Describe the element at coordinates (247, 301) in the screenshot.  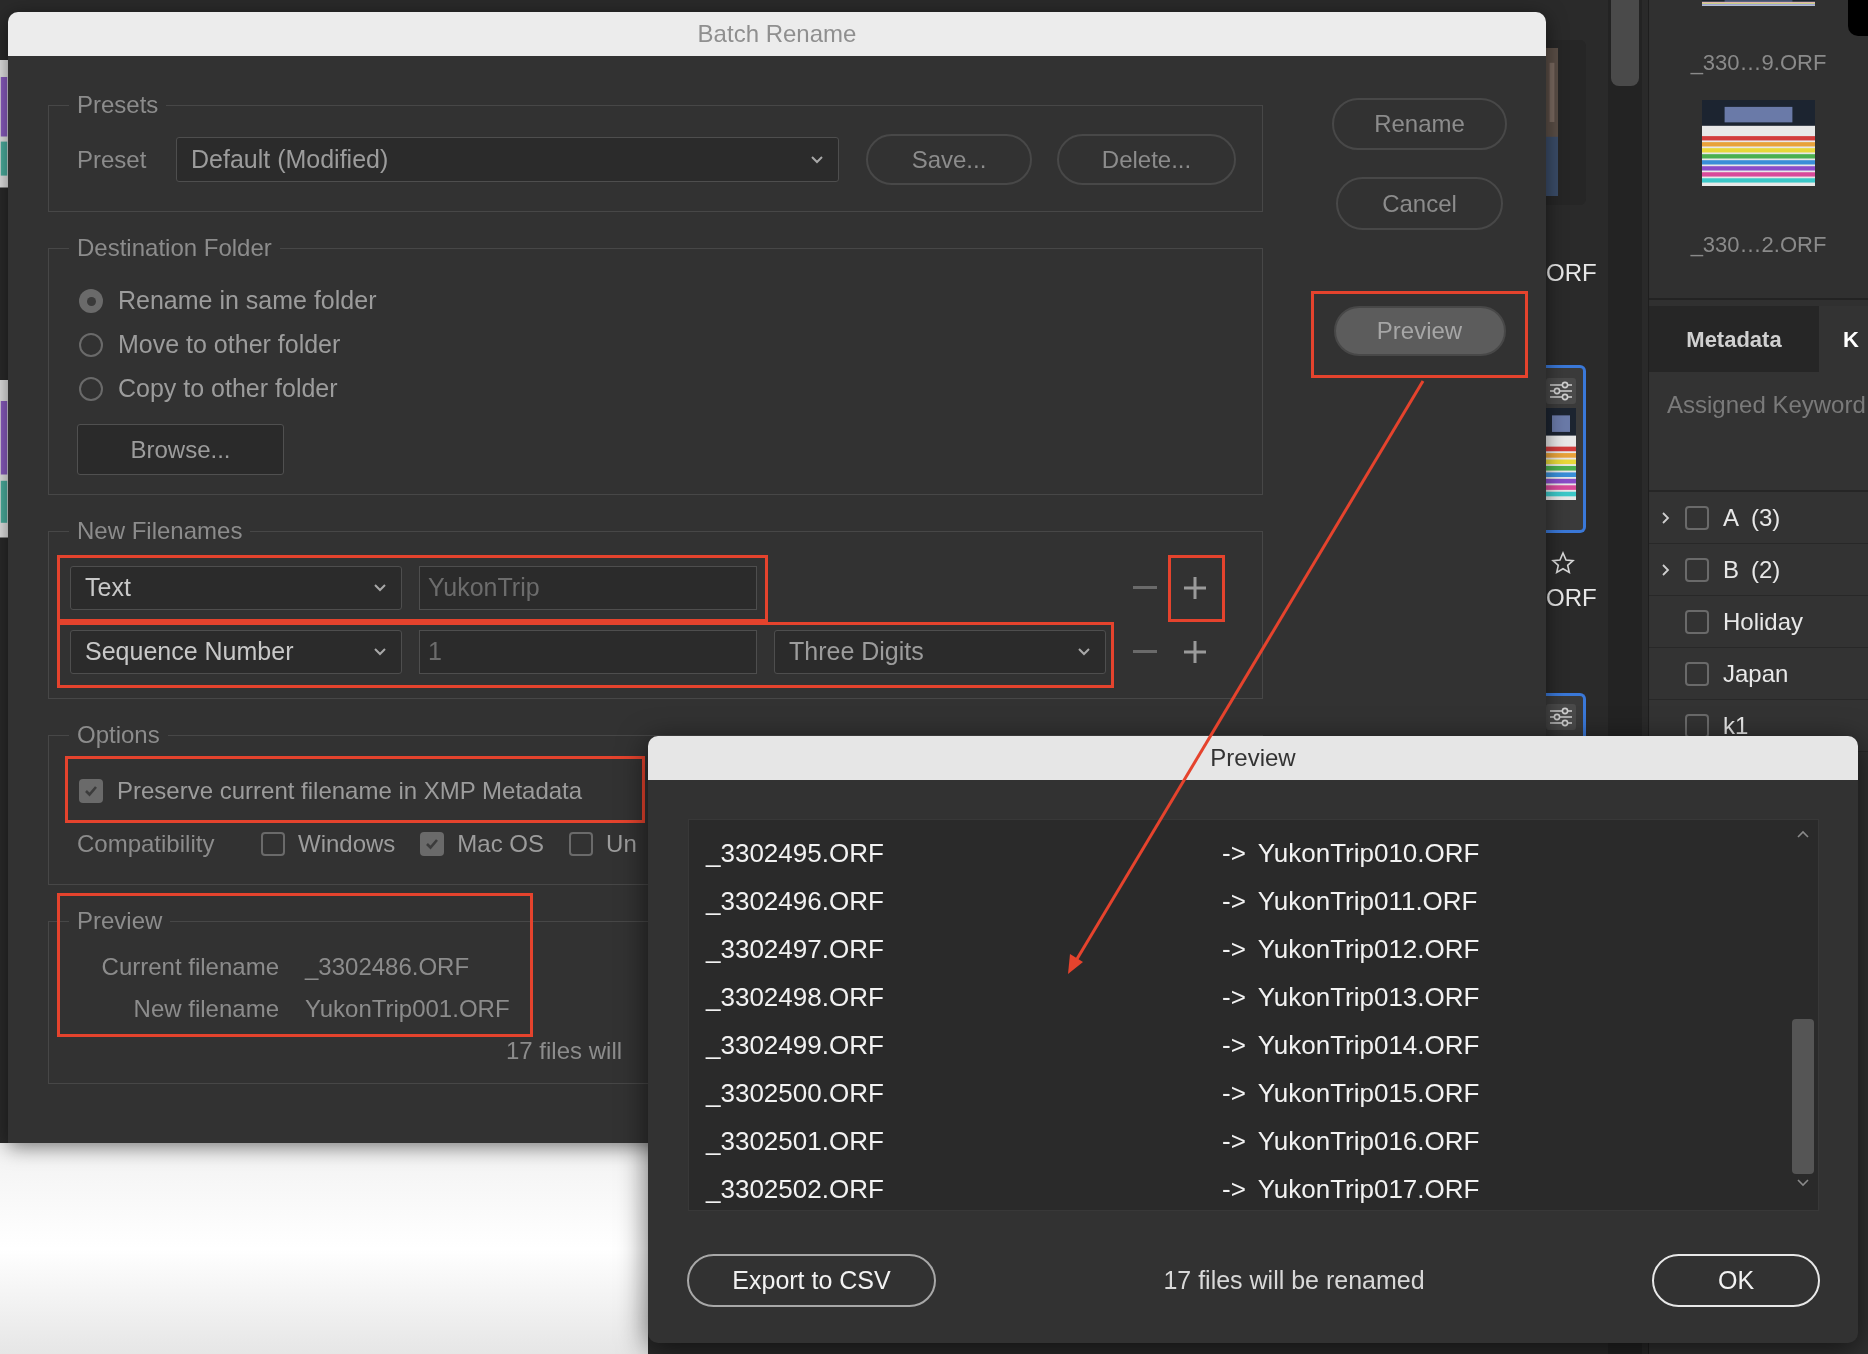
I see `radio-label: Rename in same folder` at that location.